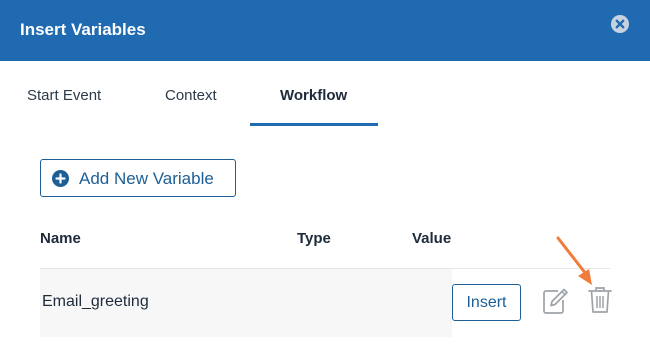  What do you see at coordinates (555, 301) in the screenshot?
I see `edit-icon` at bounding box center [555, 301].